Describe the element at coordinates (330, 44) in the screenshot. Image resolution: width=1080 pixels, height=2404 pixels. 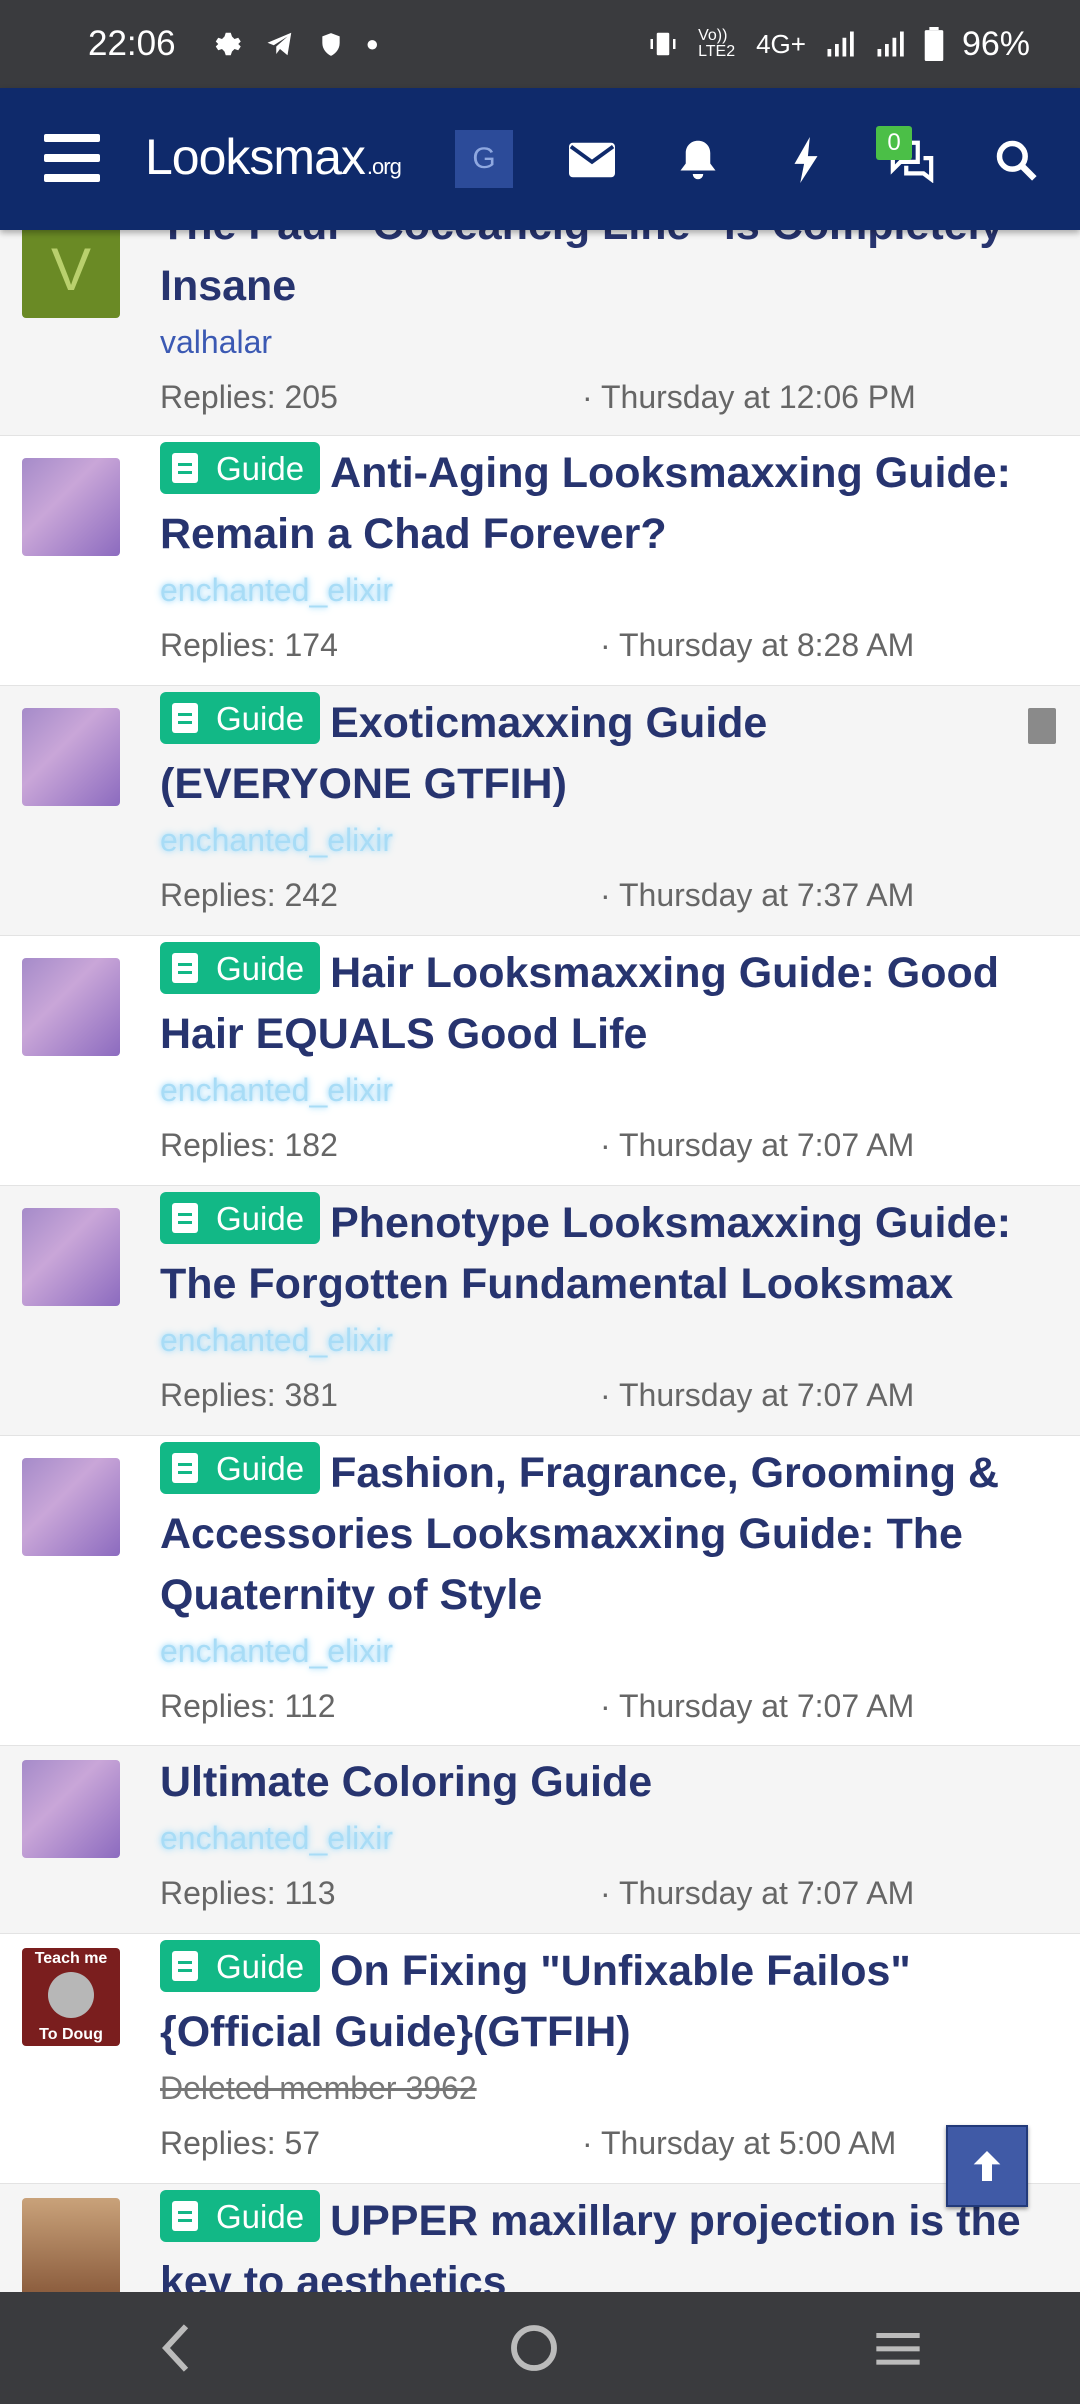
I see `shield-icon` at that location.